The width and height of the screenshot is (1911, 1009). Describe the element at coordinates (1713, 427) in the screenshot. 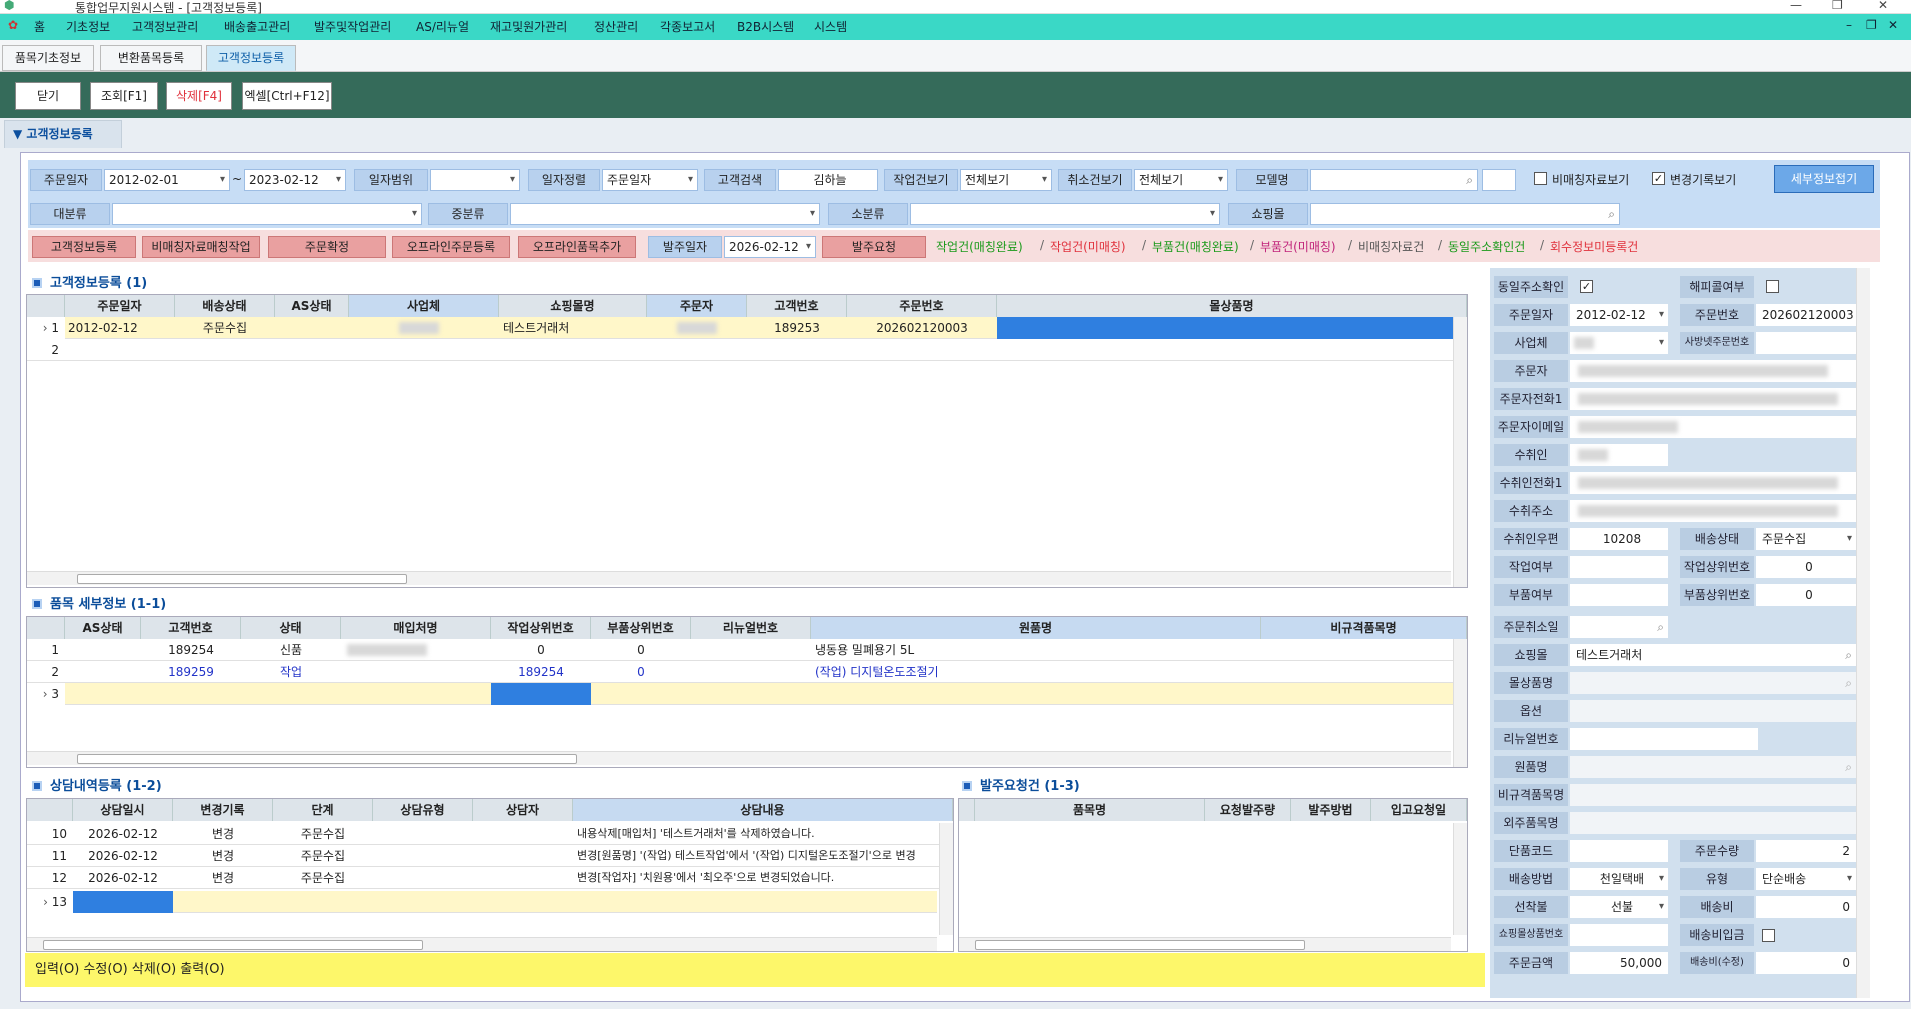

I see `orderer-email-field` at that location.